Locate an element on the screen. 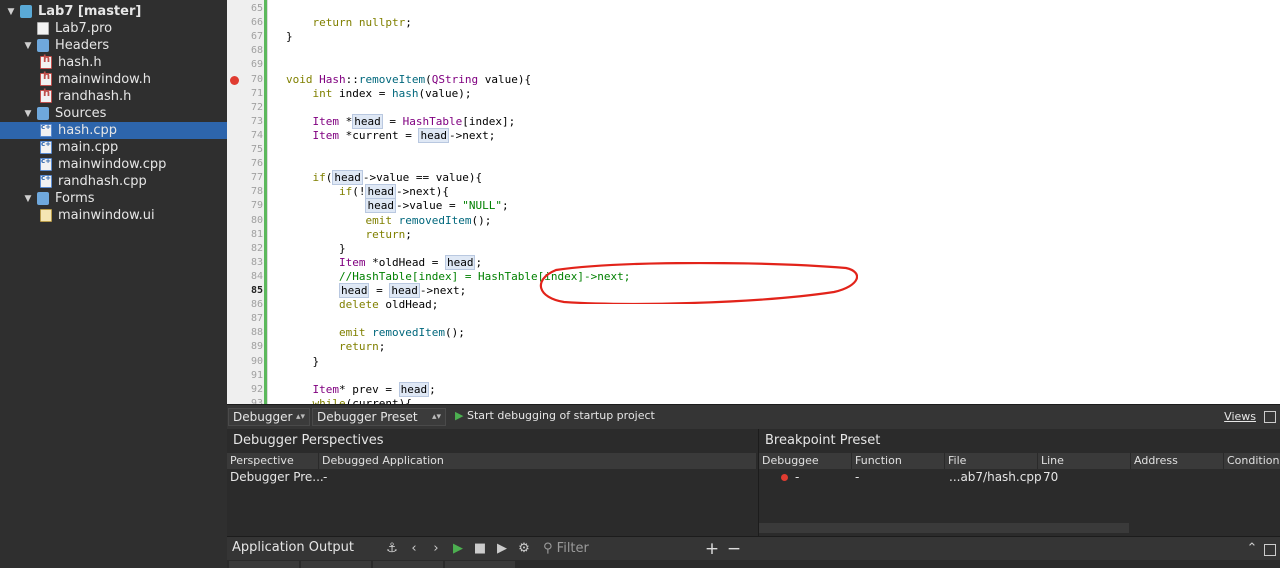  code-line: 91 is located at coordinates (753, 376).